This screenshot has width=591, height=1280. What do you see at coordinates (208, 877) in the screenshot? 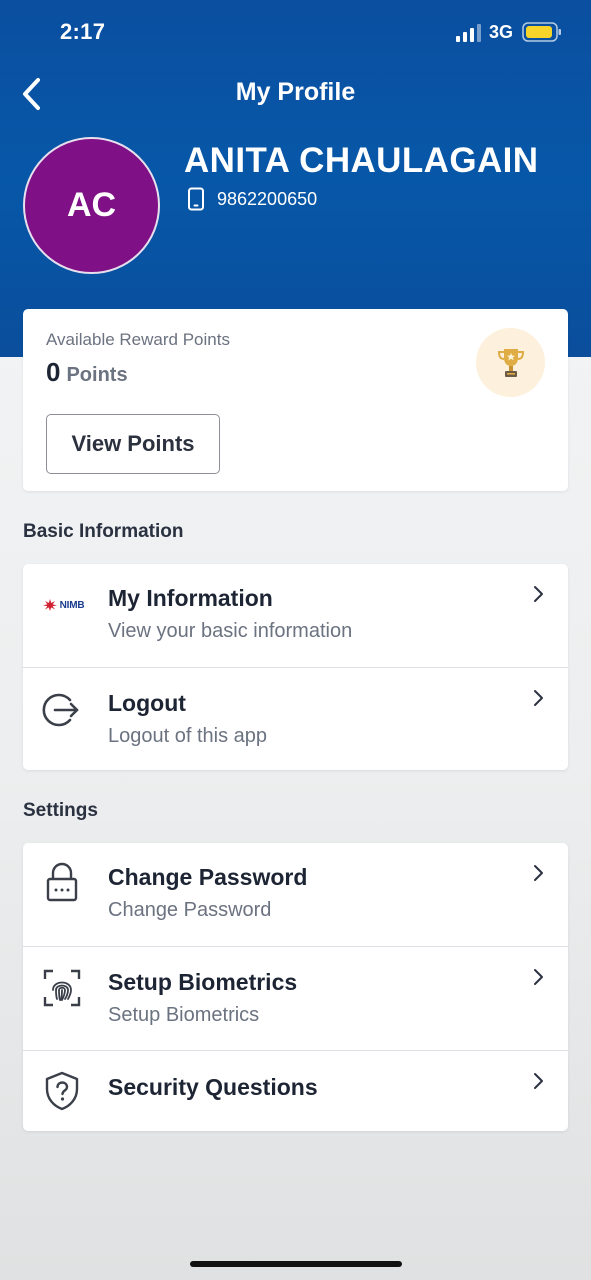
I see `change-password-title: Change Password` at bounding box center [208, 877].